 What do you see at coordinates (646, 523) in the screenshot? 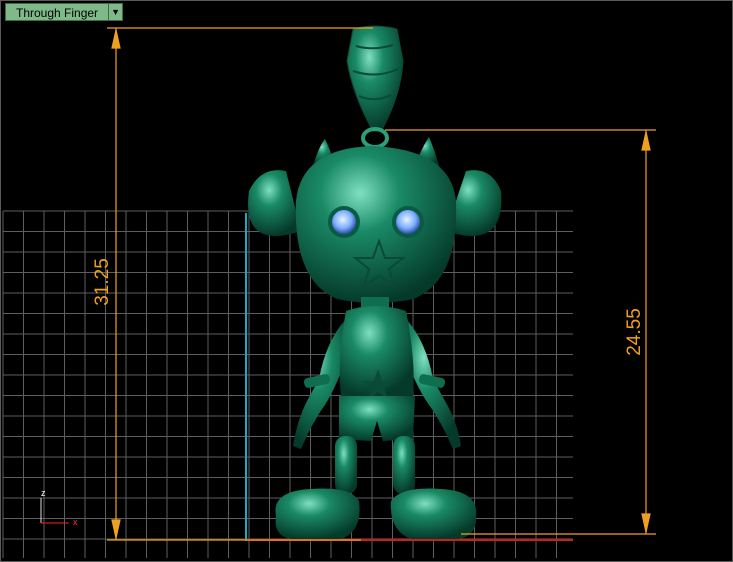
I see `right-dim-arrow-bottom` at bounding box center [646, 523].